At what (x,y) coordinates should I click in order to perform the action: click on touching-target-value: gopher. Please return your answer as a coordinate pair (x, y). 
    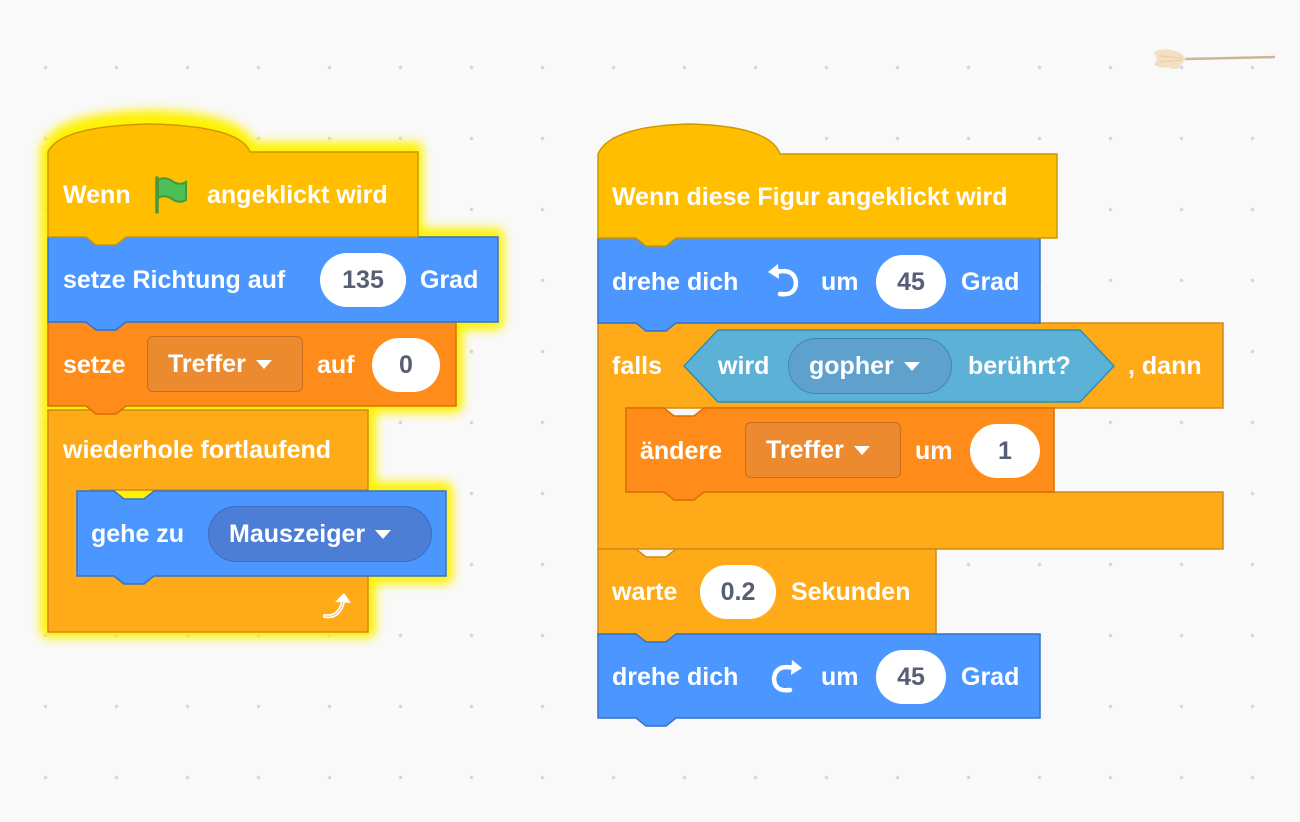
    Looking at the image, I should click on (851, 365).